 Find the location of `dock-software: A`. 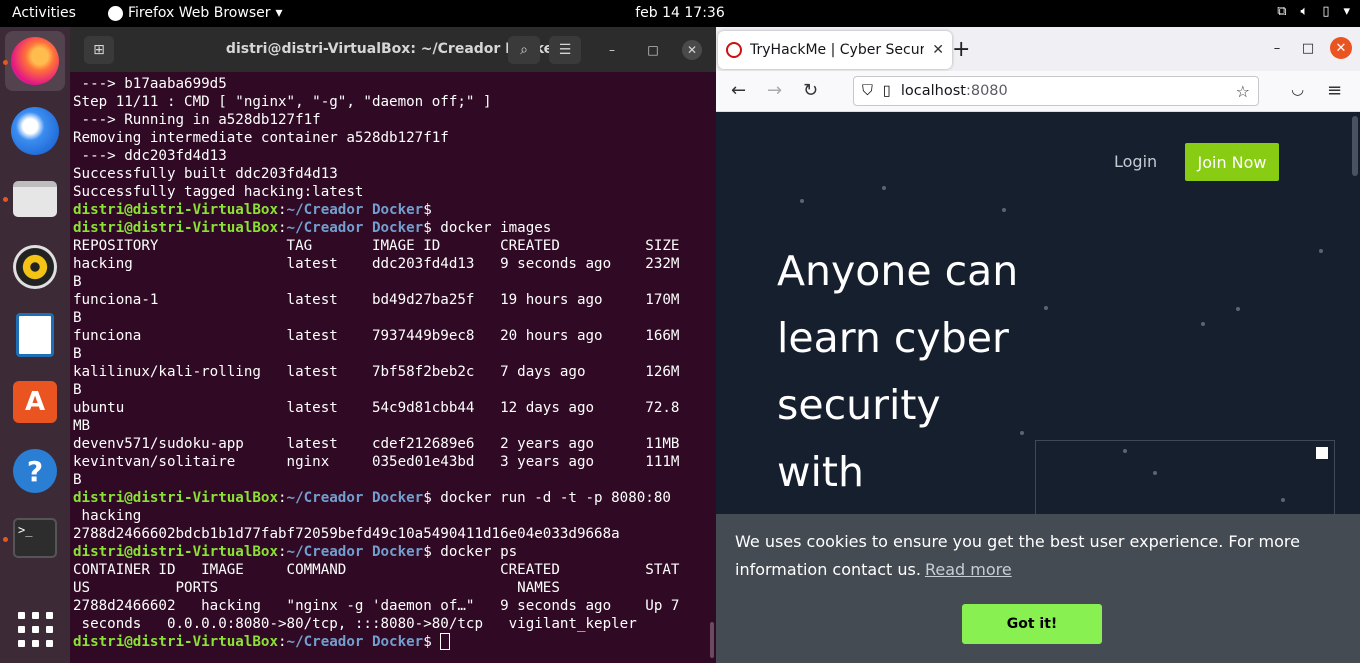

dock-software: A is located at coordinates (35, 402).